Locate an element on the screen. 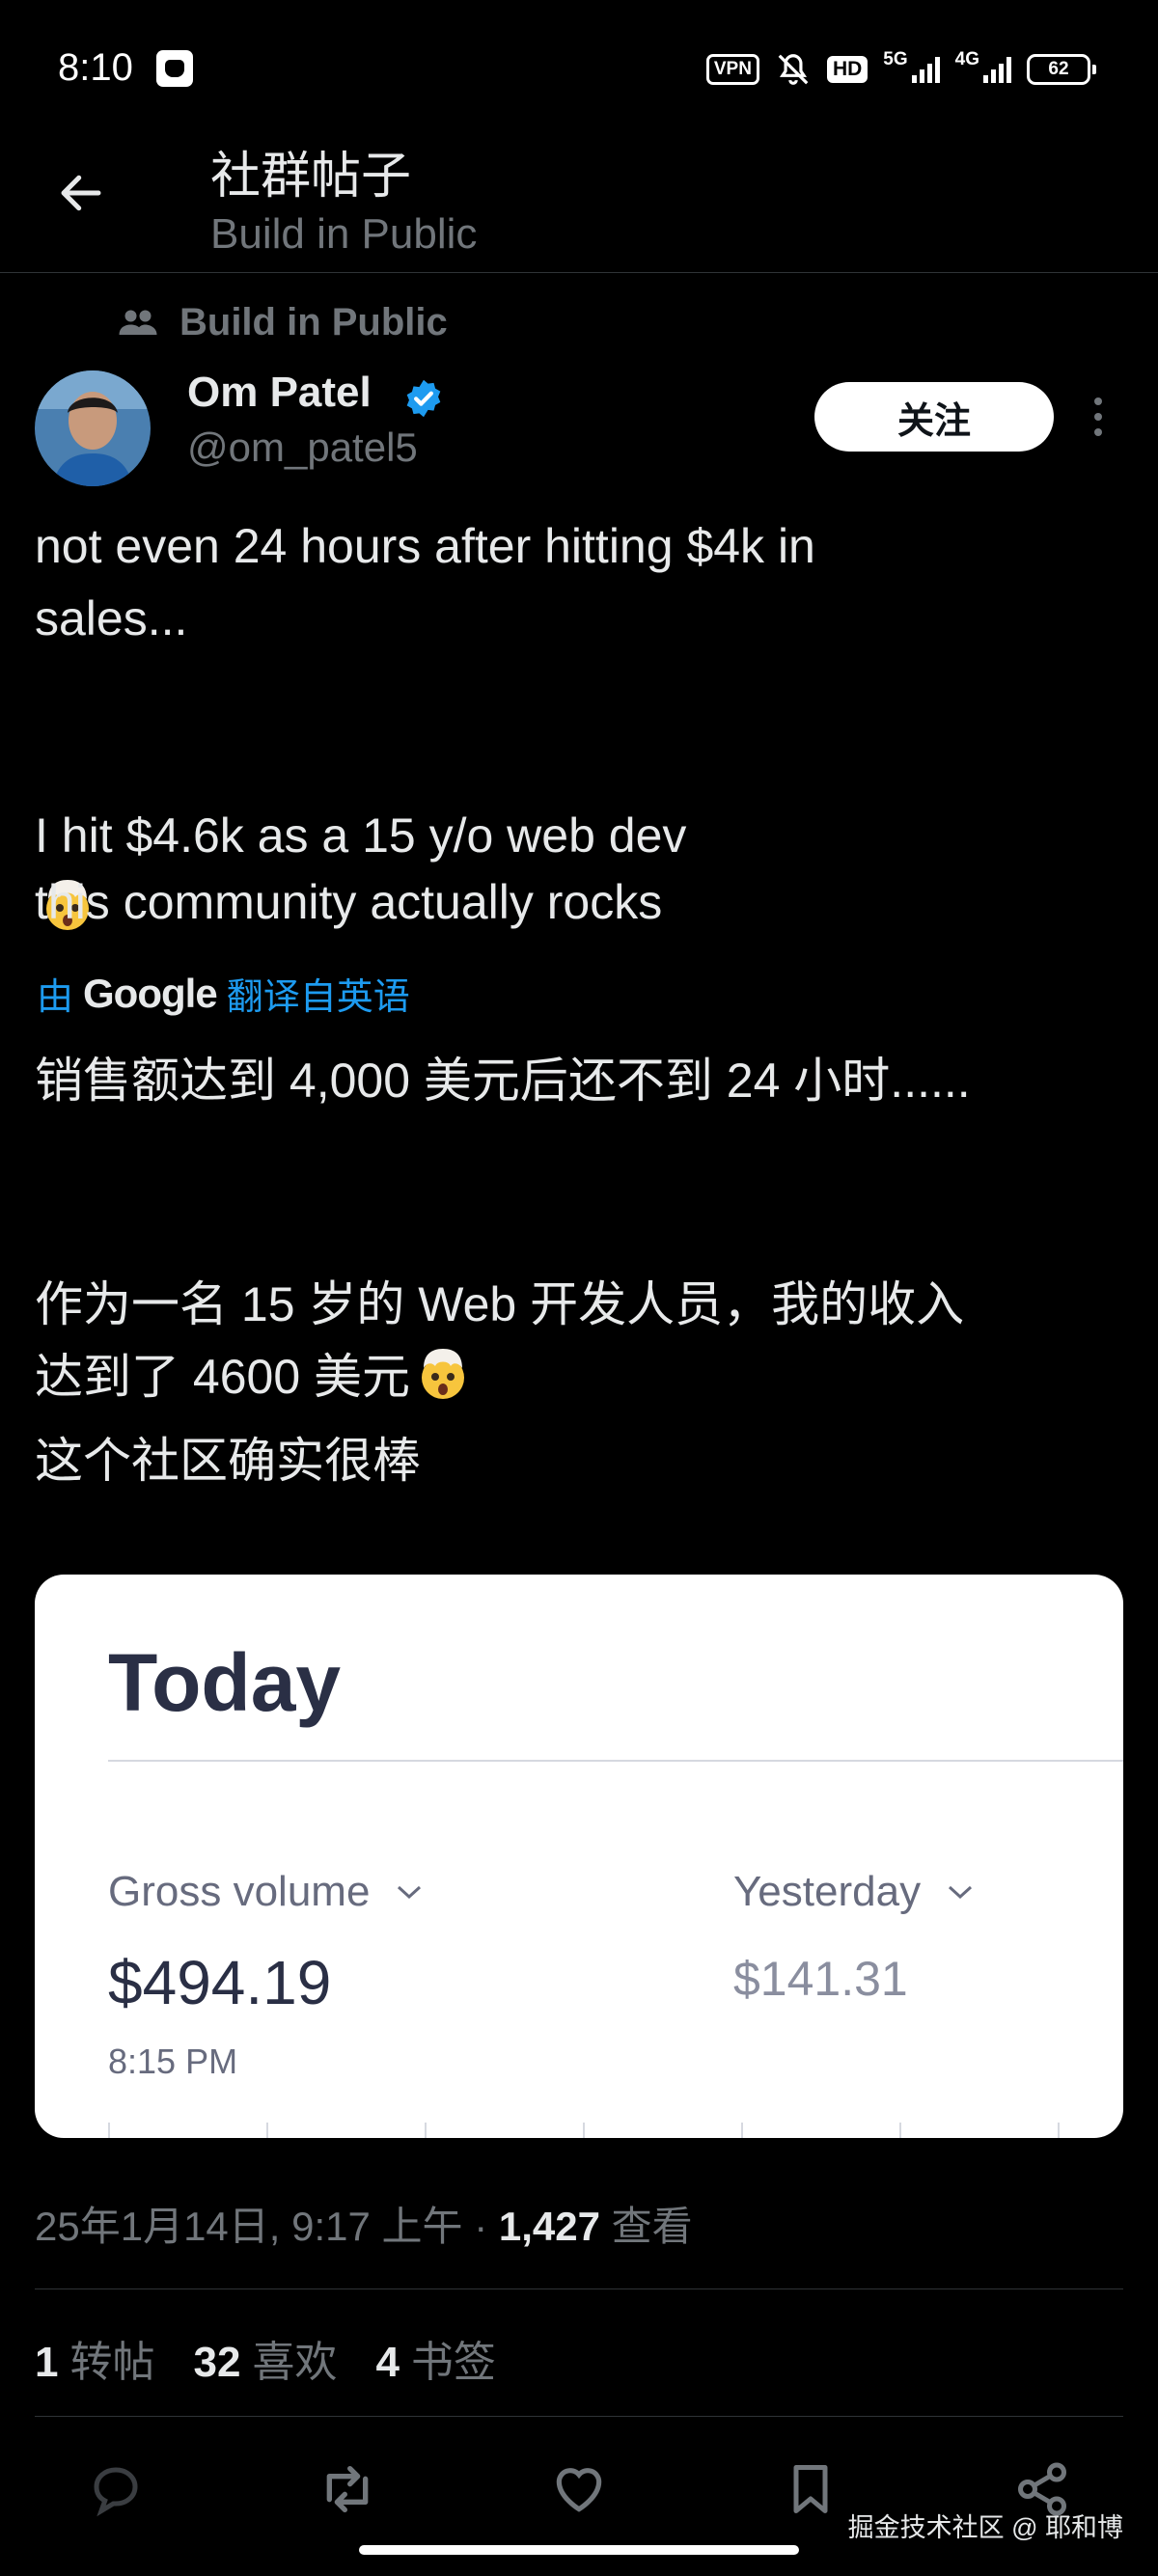  time-note: 8:15 PM is located at coordinates (173, 2061).